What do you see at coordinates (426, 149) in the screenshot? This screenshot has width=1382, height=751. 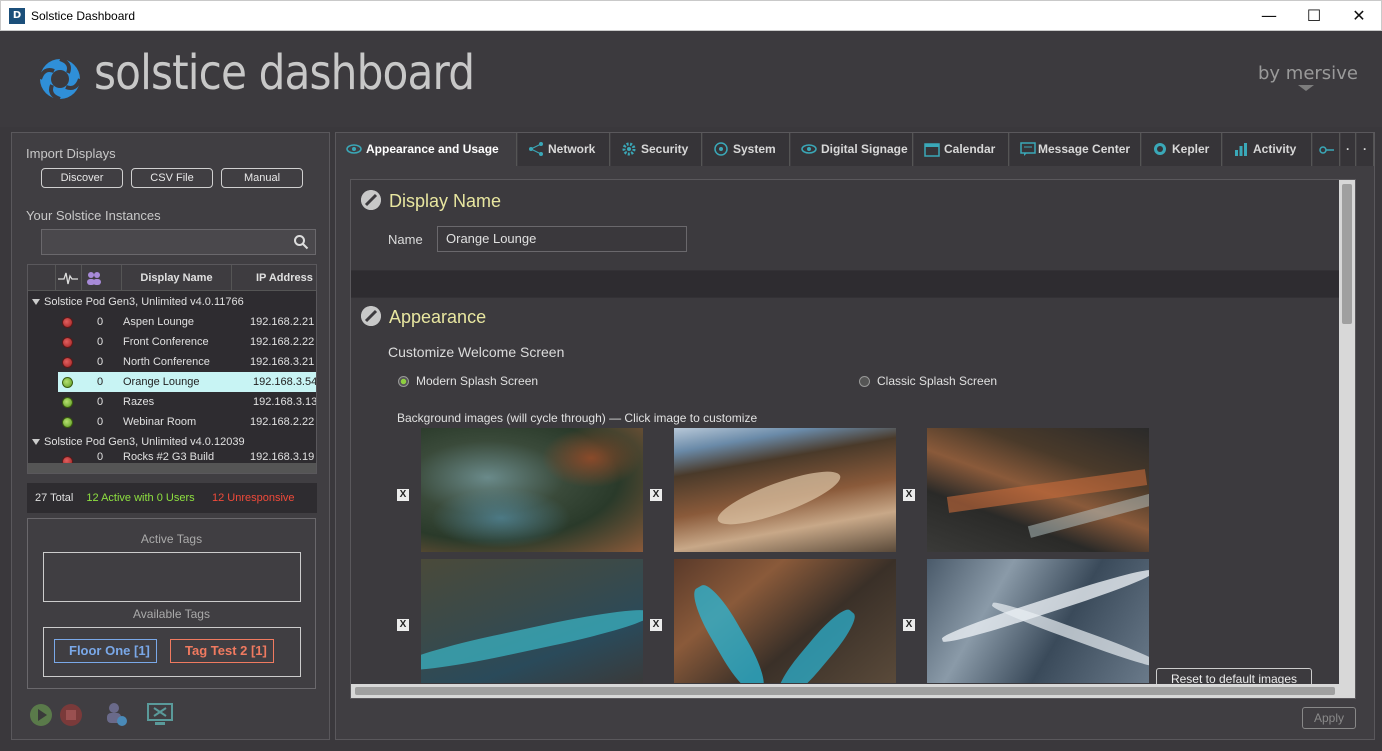 I see `tab-appearance-and-usage: Appearance and Usage` at bounding box center [426, 149].